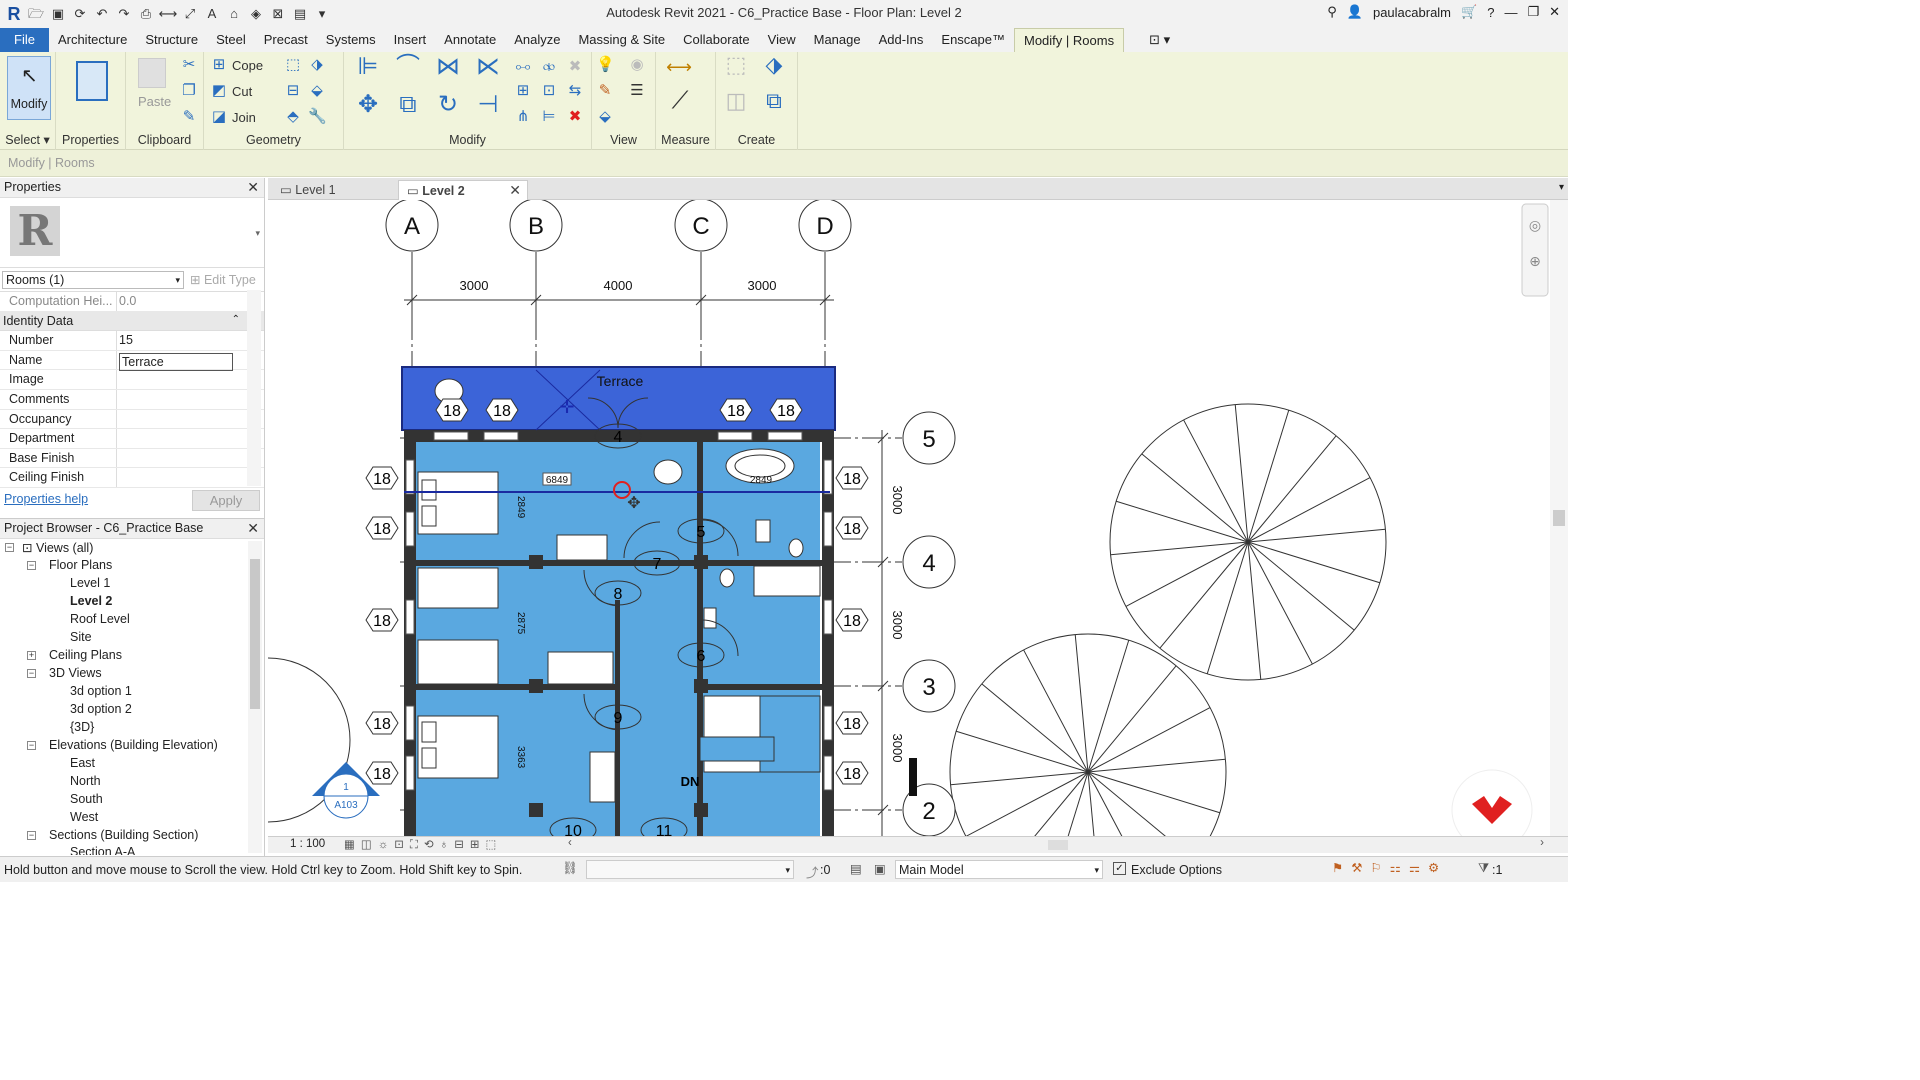 The image size is (1920, 1080). What do you see at coordinates (575, 67) in the screenshot?
I see `unpin-icon: ✖` at bounding box center [575, 67].